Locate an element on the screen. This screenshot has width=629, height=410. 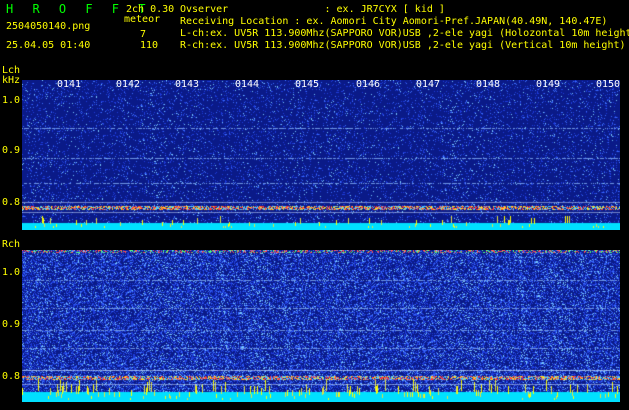
rch-ytick-0-9: 0.9 is located at coordinates (11, 324).